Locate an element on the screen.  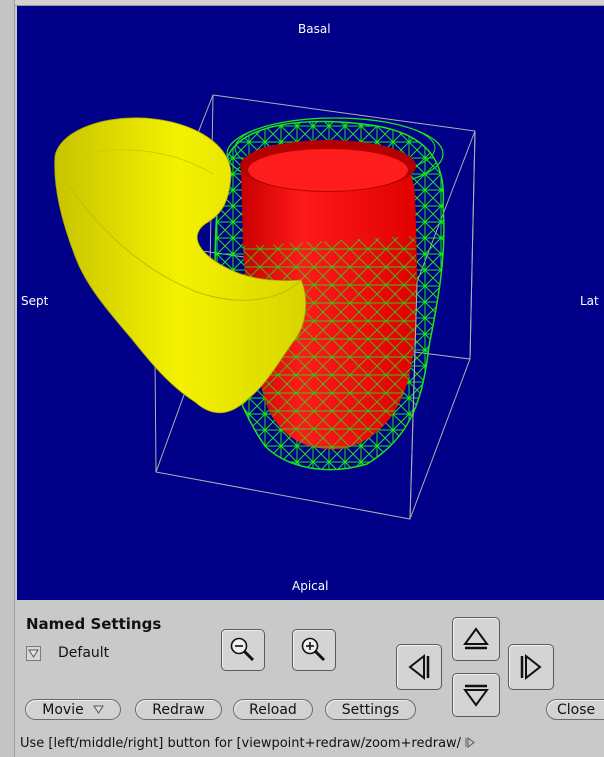
zoom-out-button is located at coordinates (243, 650).